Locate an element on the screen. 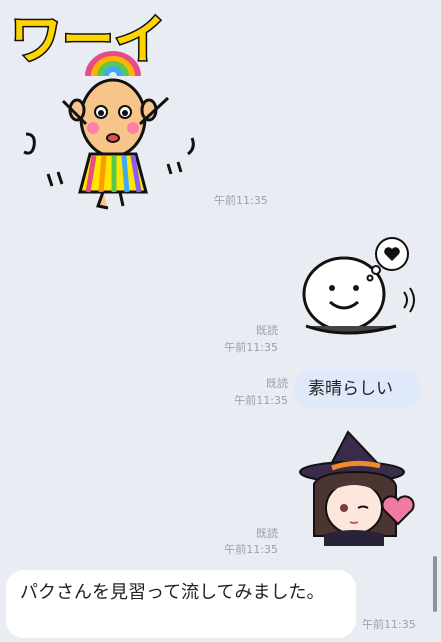 The height and width of the screenshot is (642, 441). sticker-wai-text: ワーイ is located at coordinates (88, 41).